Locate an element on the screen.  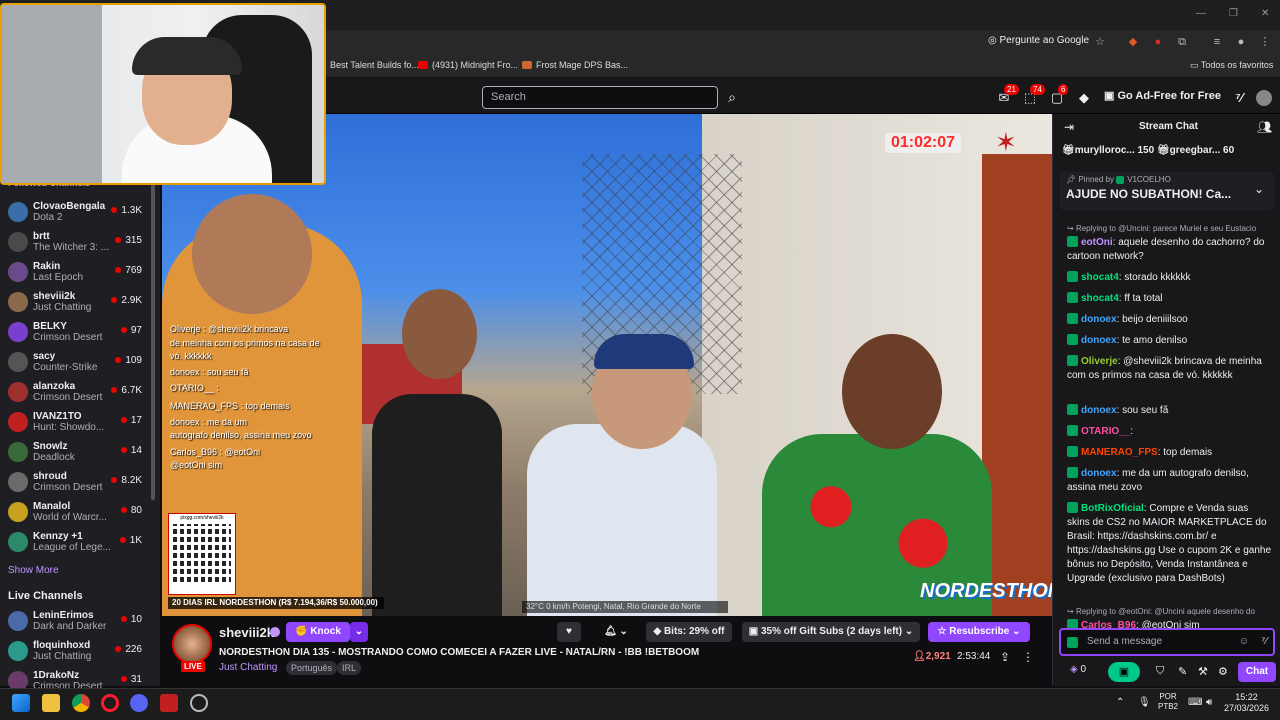
sidebar-channel-followed: brtt The Witcher 3: ... 315 is located at coordinates (75, 244).